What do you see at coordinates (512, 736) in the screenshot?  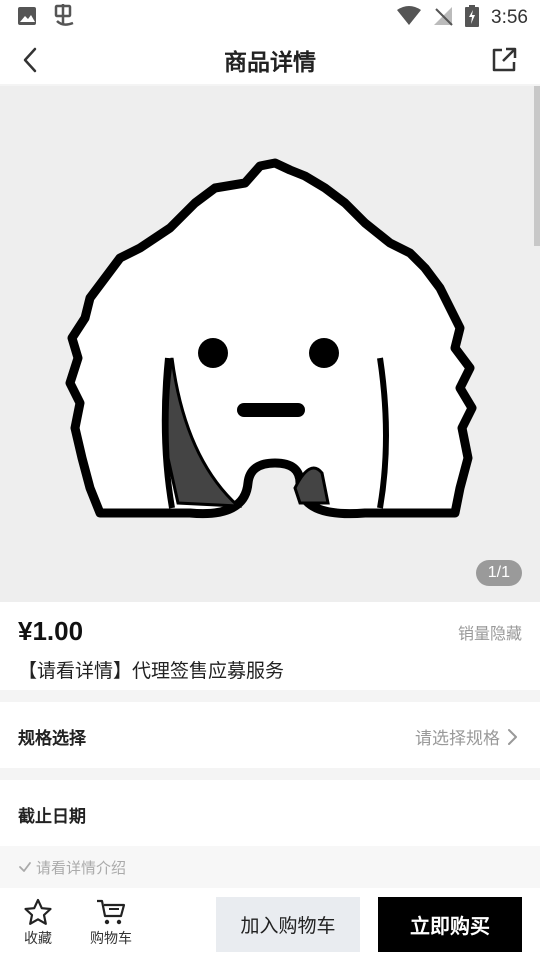 I see `chevron-right-icon` at bounding box center [512, 736].